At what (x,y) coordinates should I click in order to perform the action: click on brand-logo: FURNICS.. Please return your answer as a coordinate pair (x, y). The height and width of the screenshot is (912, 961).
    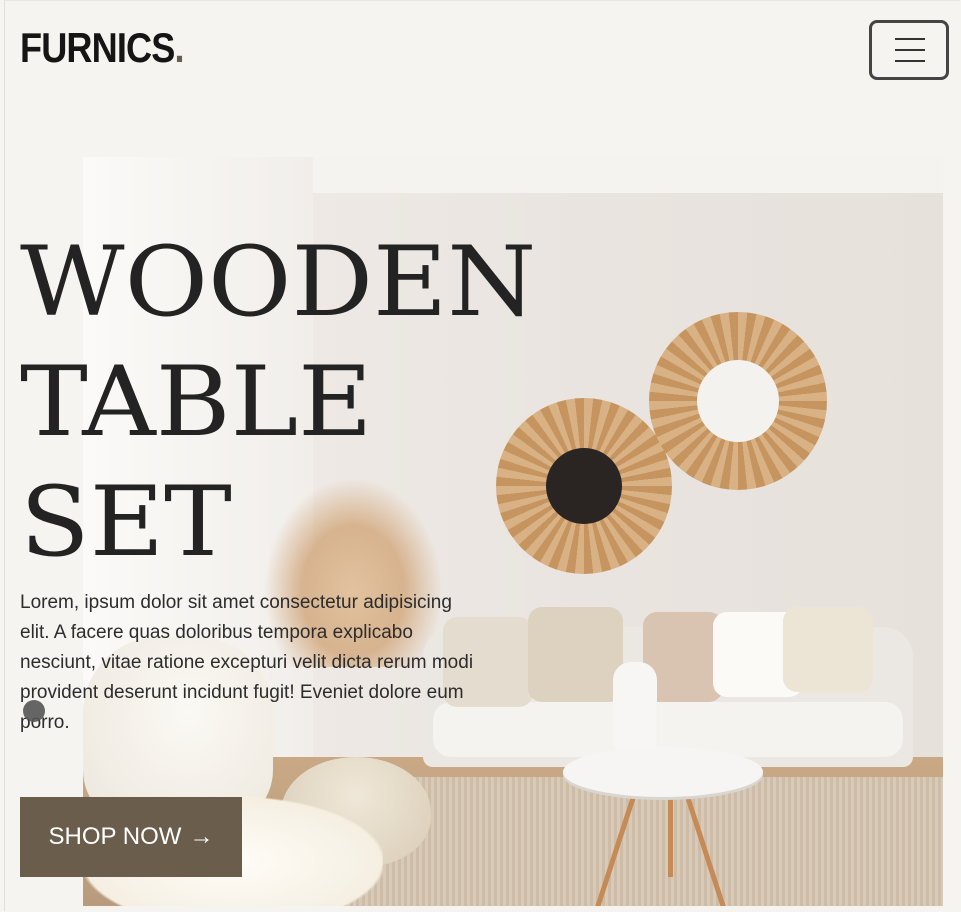
    Looking at the image, I should click on (102, 48).